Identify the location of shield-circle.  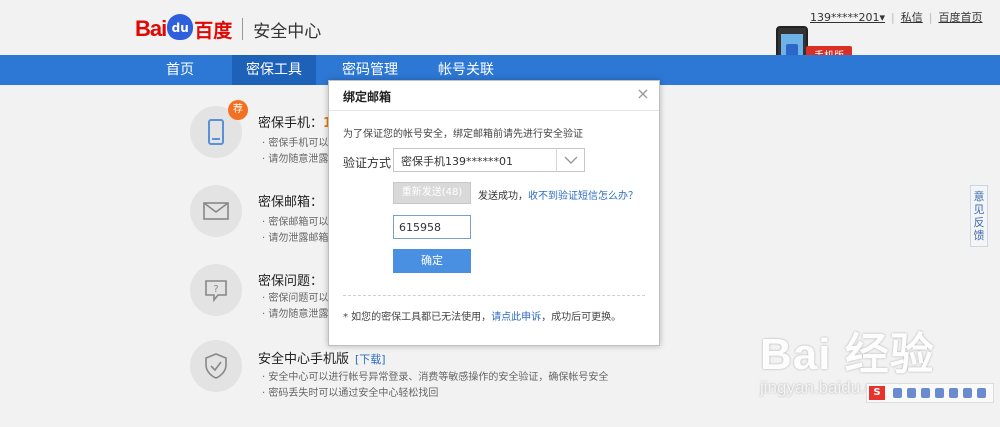
(216, 366).